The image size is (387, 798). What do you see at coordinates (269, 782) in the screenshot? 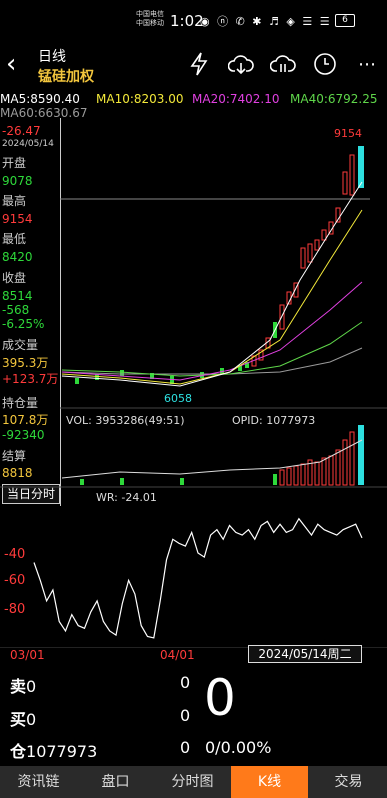
I see `tab-kline: K线` at bounding box center [269, 782].